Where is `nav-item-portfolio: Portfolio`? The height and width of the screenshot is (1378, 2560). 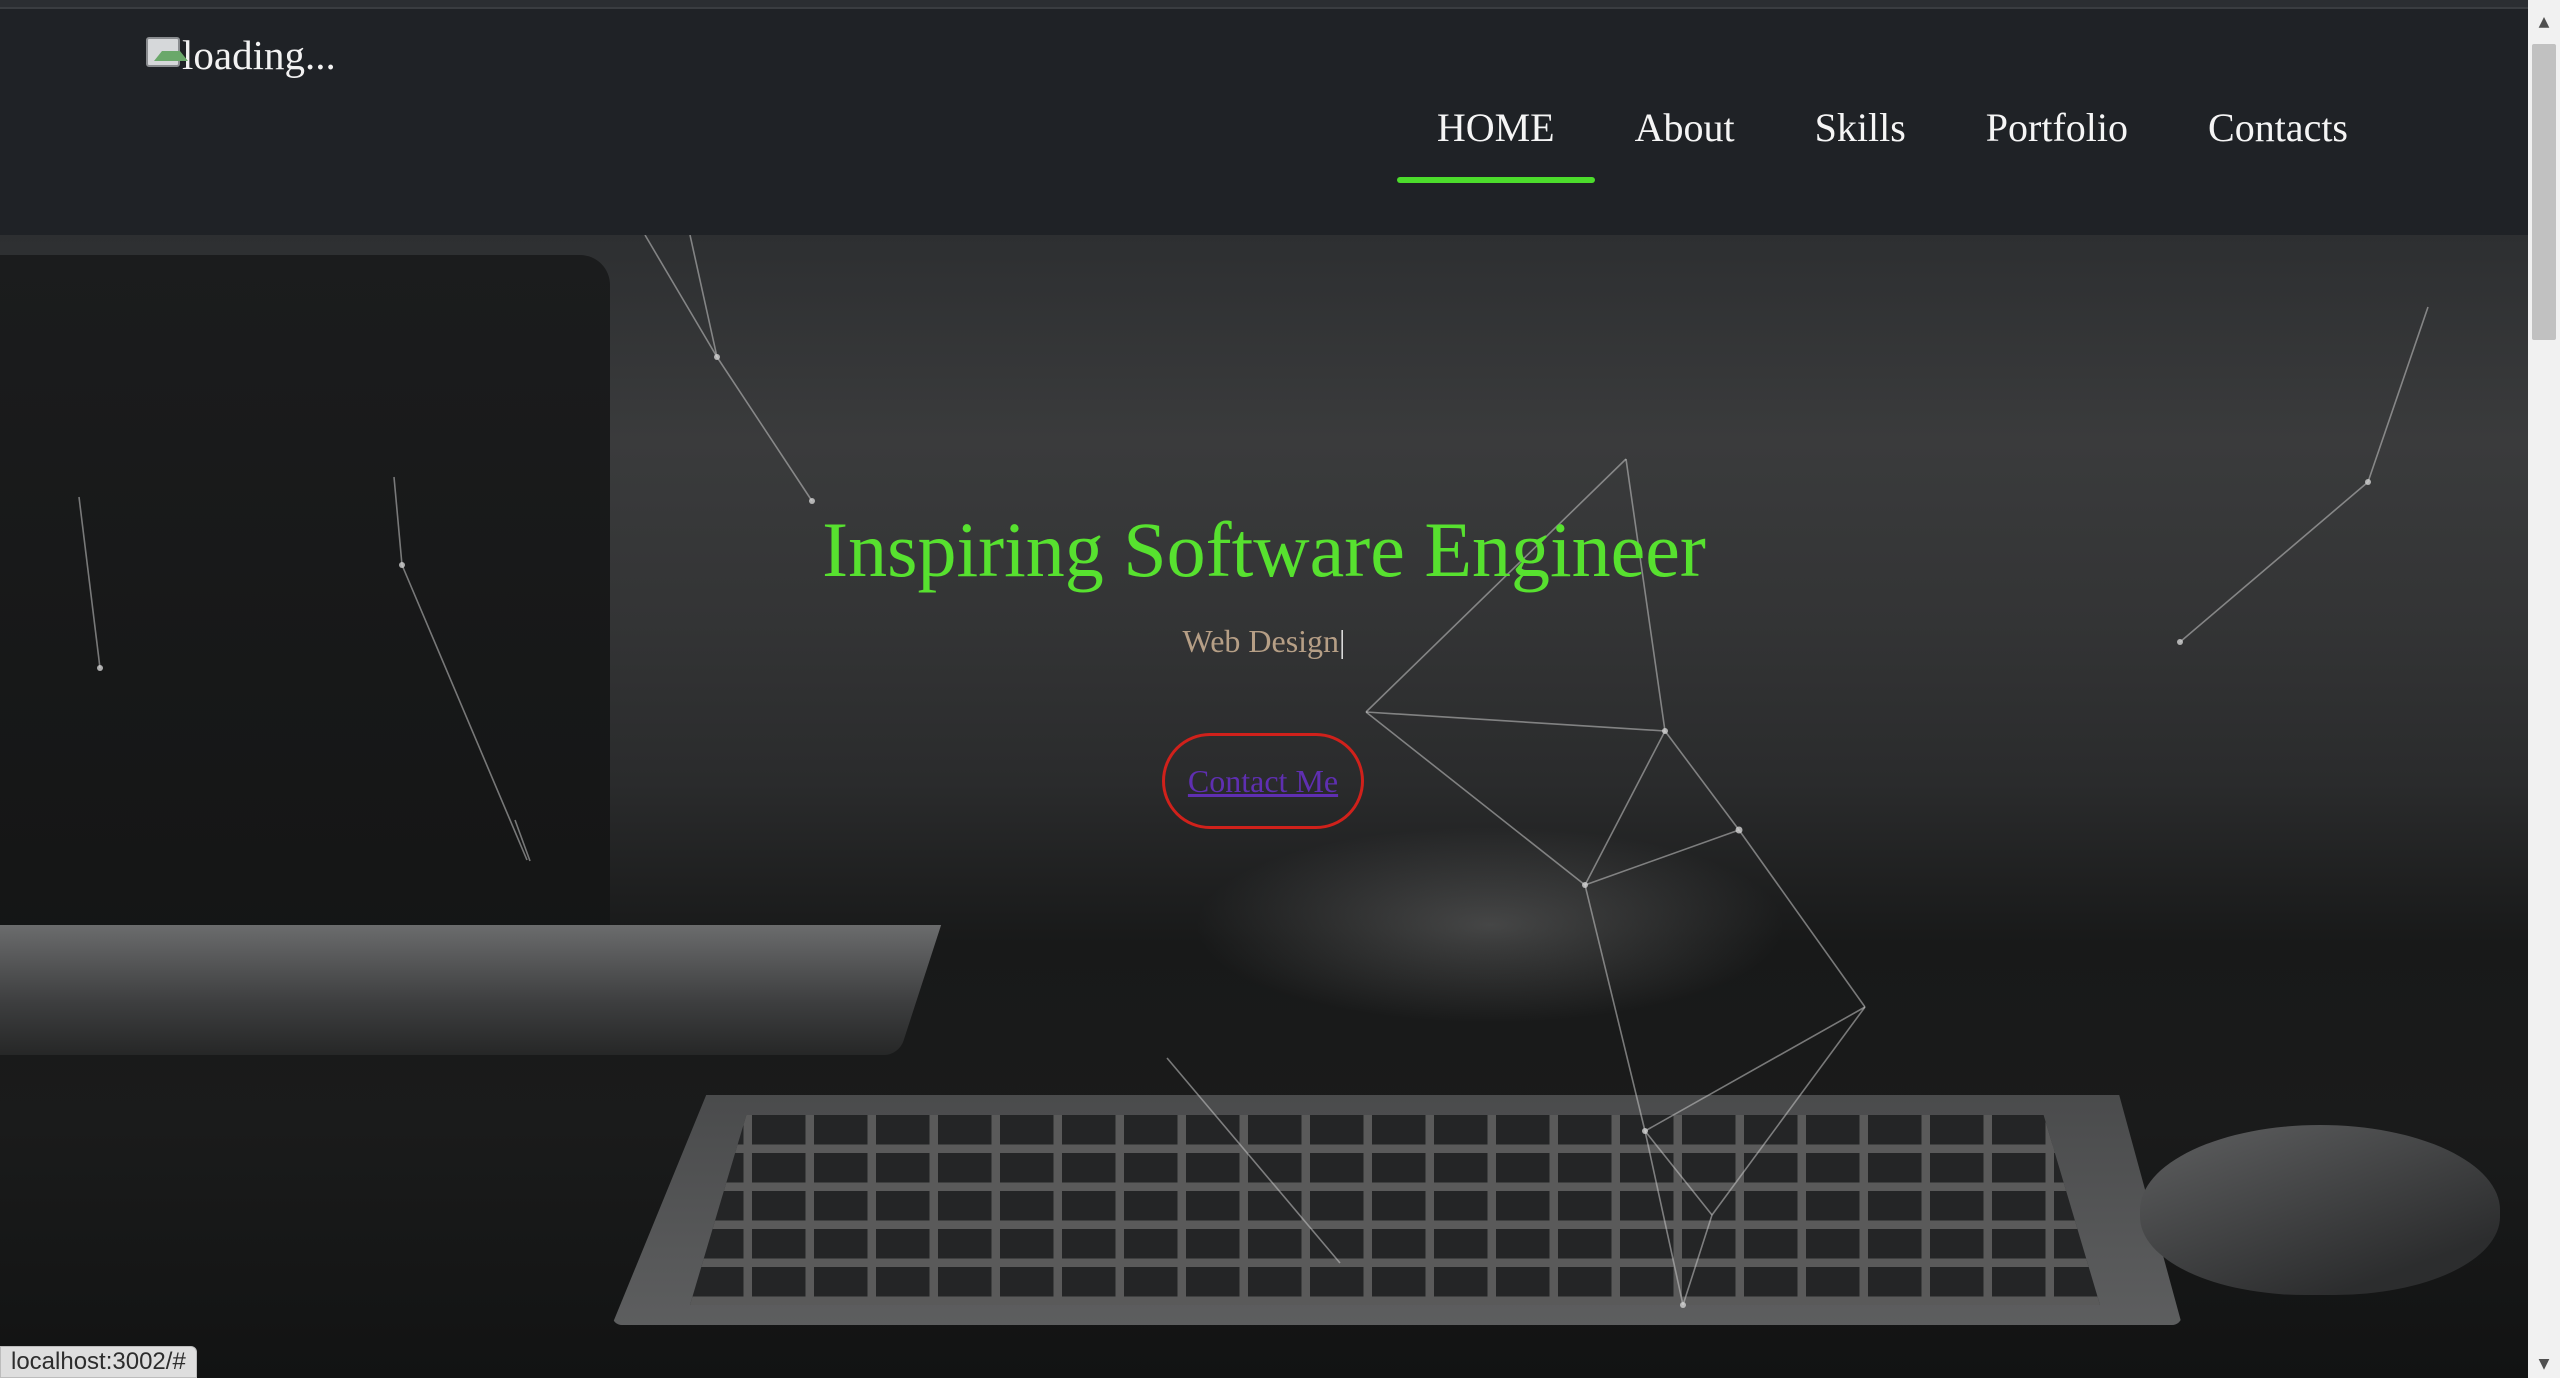 nav-item-portfolio: Portfolio is located at coordinates (2057, 133).